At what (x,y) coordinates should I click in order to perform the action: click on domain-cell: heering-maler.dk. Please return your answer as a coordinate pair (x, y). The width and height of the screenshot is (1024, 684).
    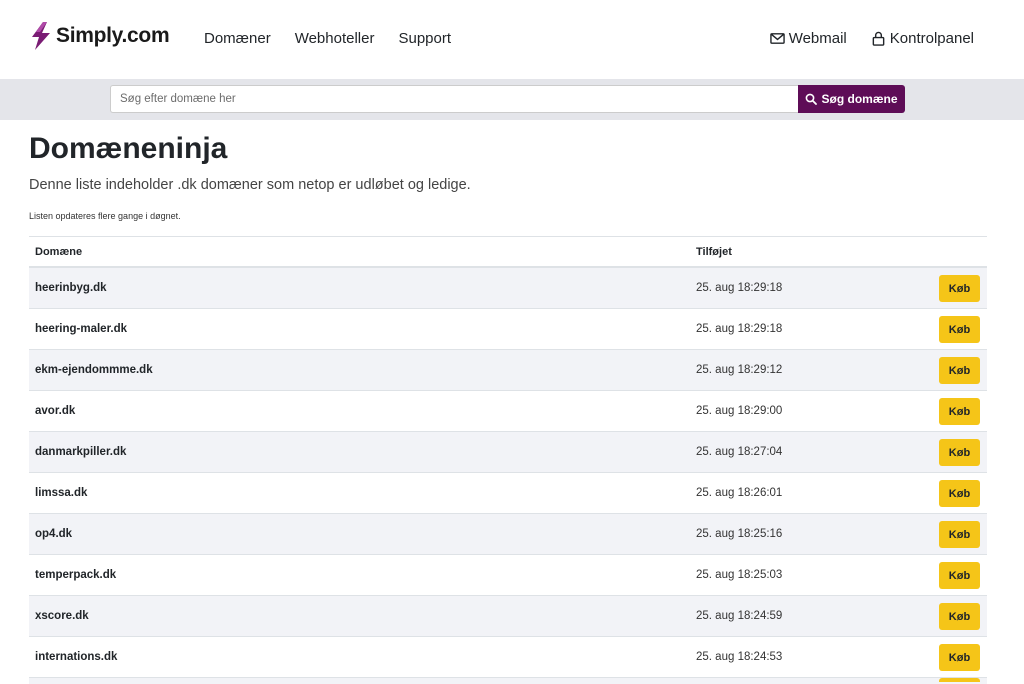
    Looking at the image, I should click on (81, 329).